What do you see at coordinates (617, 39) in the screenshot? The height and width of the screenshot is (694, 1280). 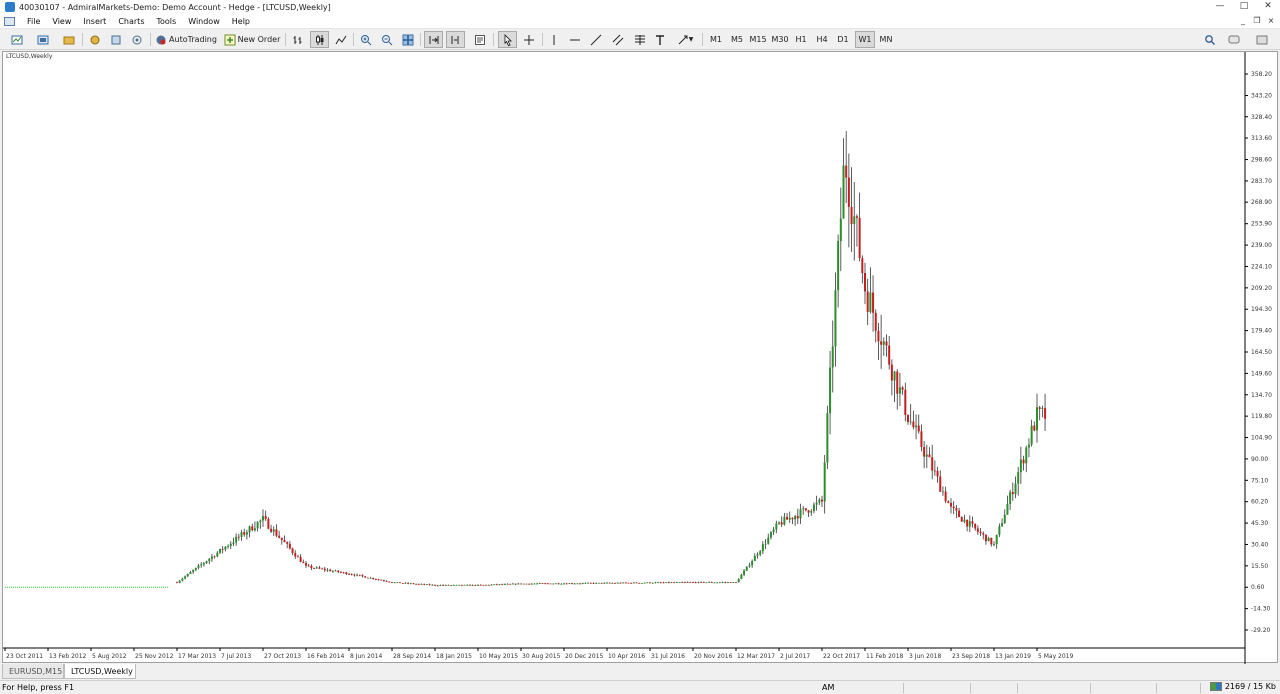 I see `equidistant-channel-button` at bounding box center [617, 39].